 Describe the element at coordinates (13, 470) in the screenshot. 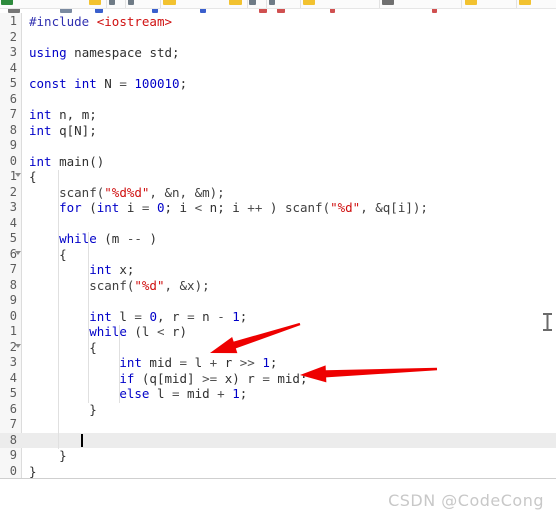

I see `line-number: 0` at that location.